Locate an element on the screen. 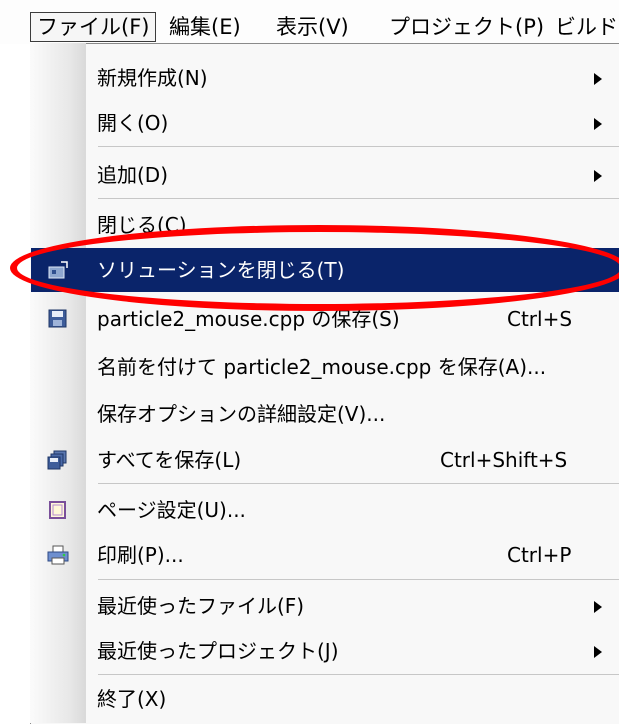 This screenshot has height=724, width=619. print-icon is located at coordinates (58, 555).